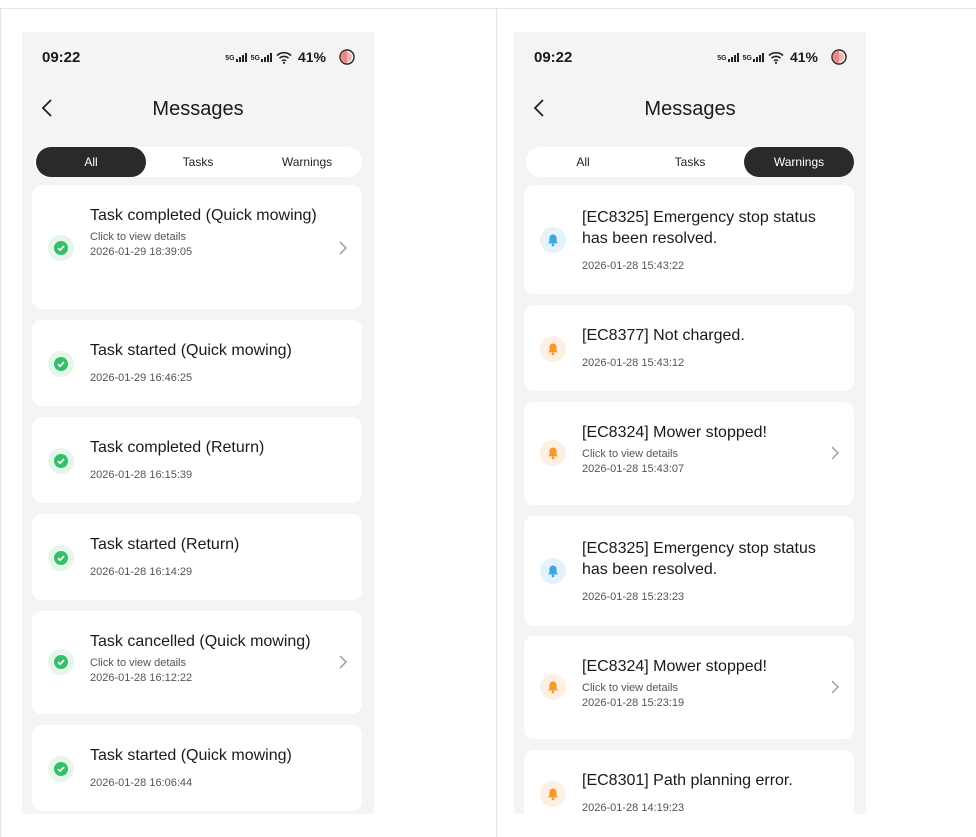  What do you see at coordinates (633, 597) in the screenshot?
I see `warning-date: 2026-01-28 15:23:23` at bounding box center [633, 597].